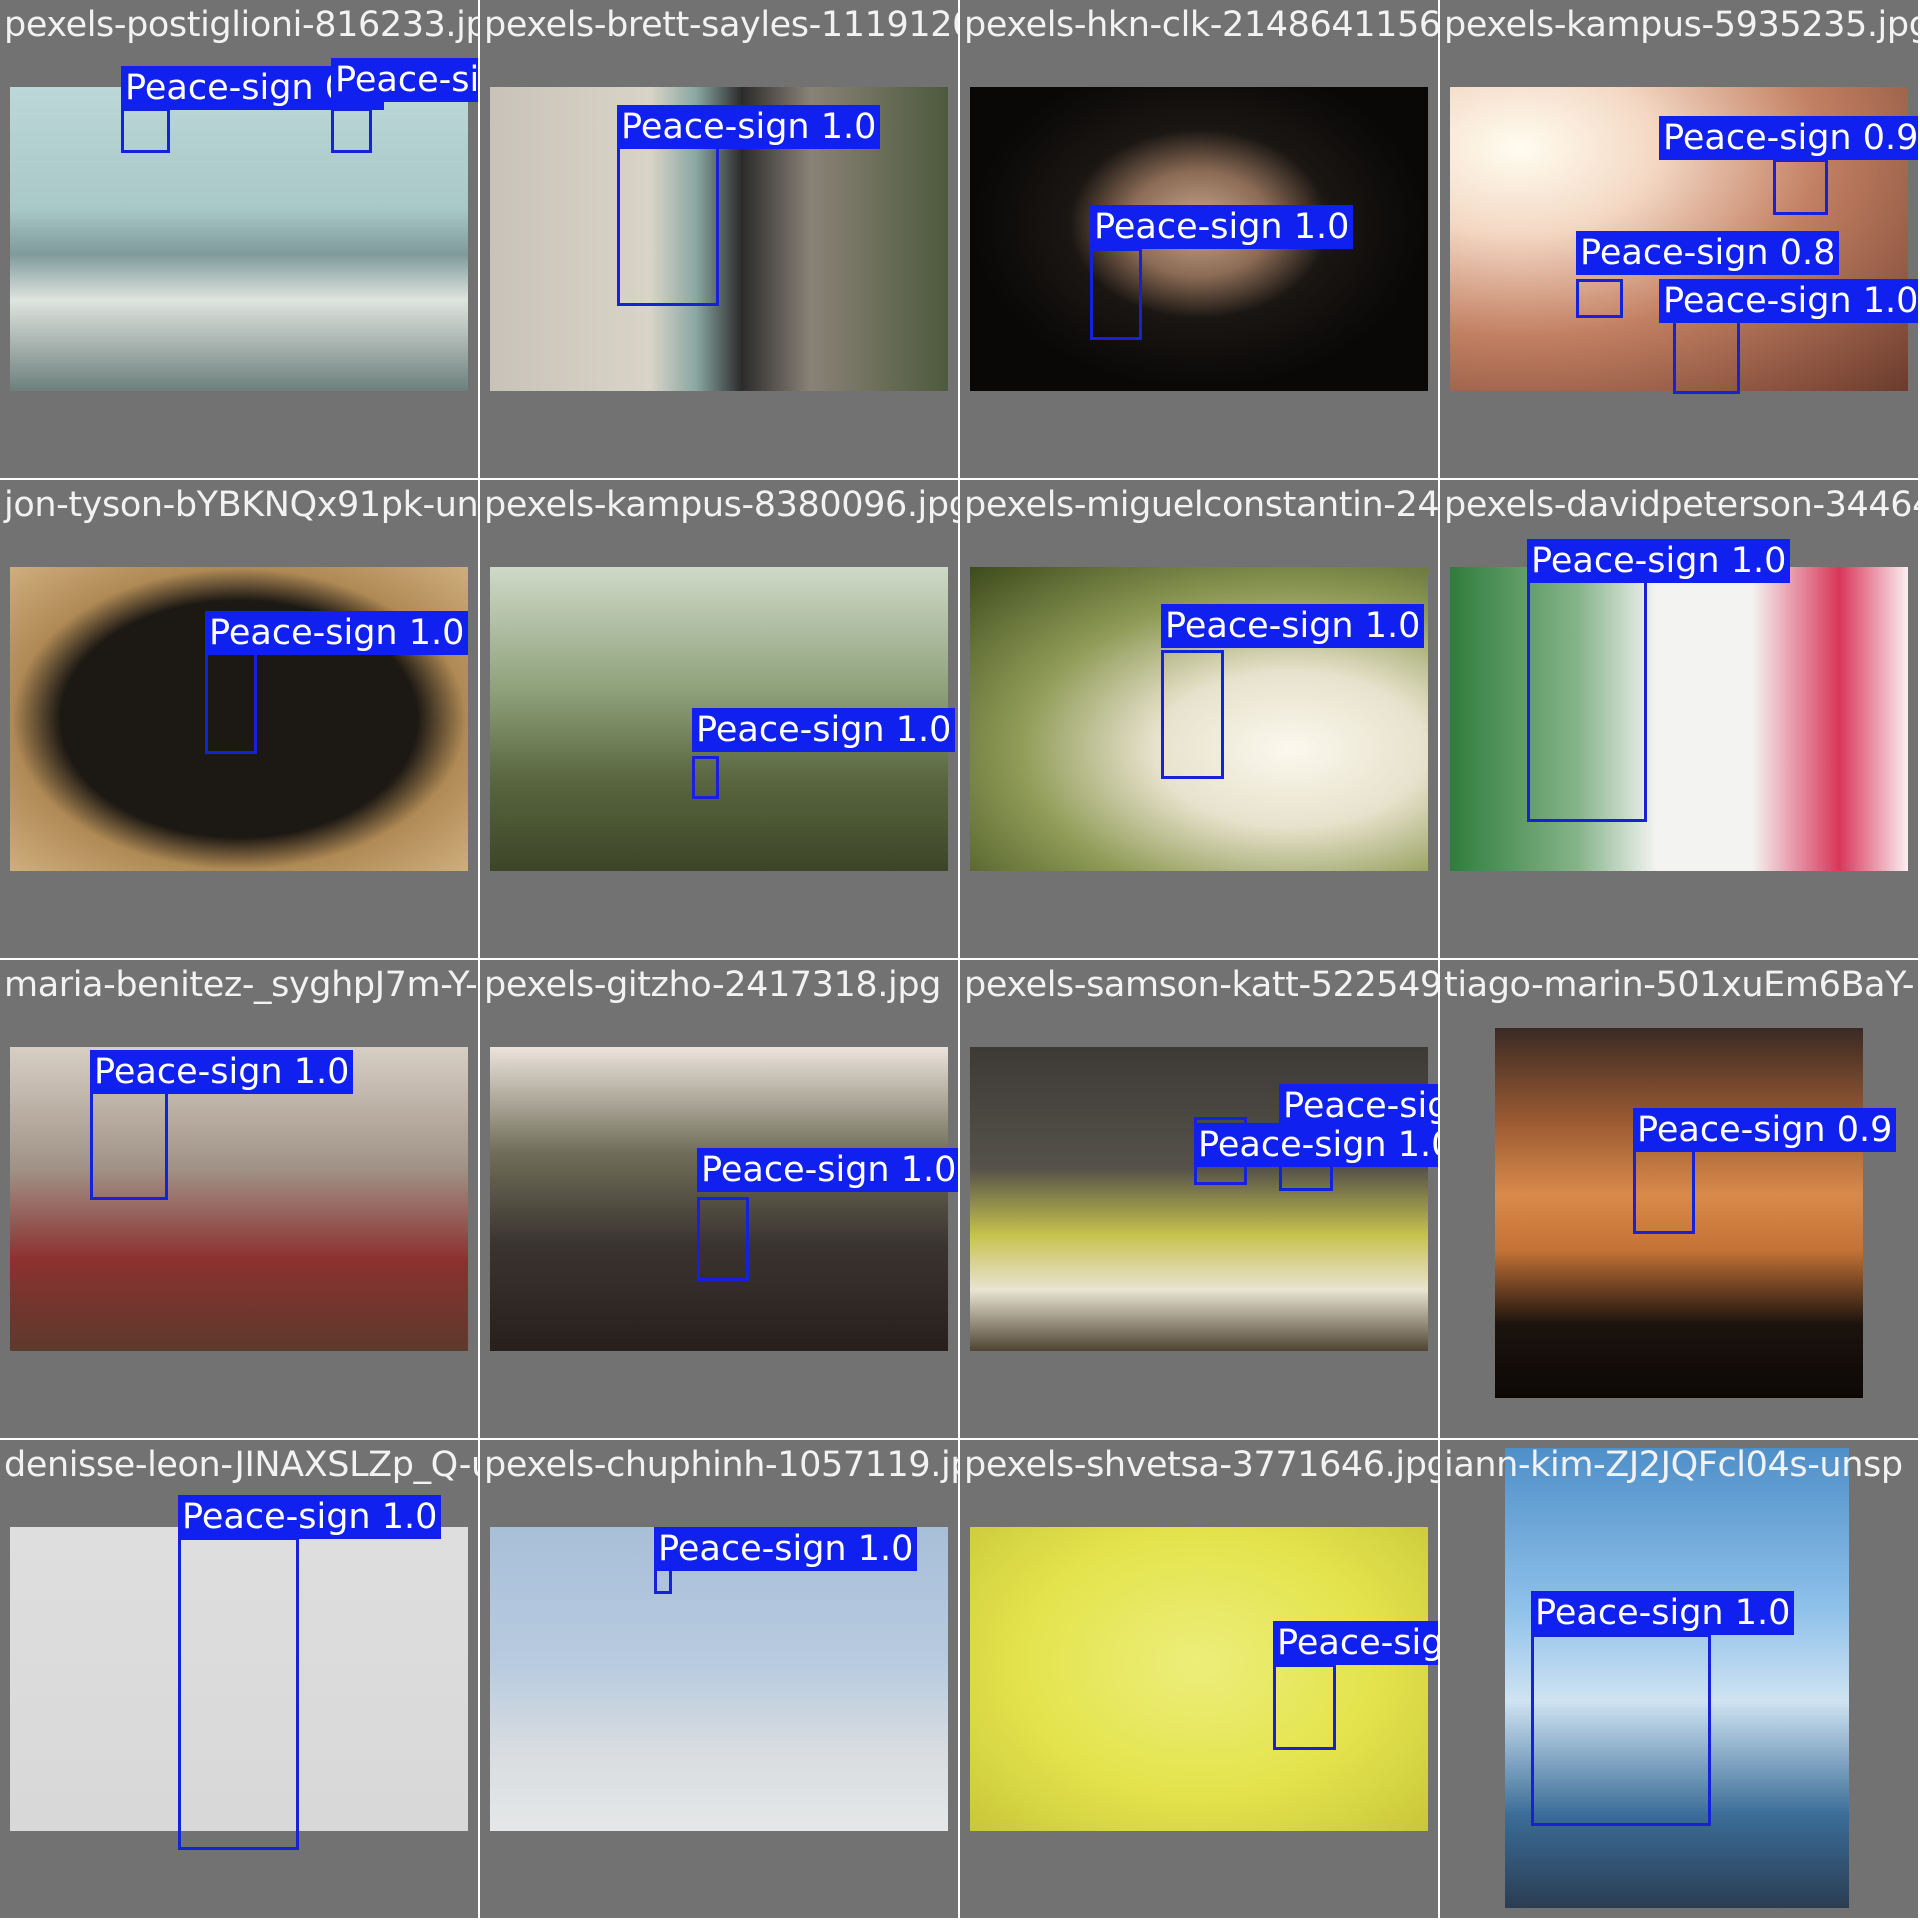 The height and width of the screenshot is (1920, 1920). Describe the element at coordinates (721, 1465) in the screenshot. I see `filename-label: pexels-chuphinh-1057119.jpg` at that location.